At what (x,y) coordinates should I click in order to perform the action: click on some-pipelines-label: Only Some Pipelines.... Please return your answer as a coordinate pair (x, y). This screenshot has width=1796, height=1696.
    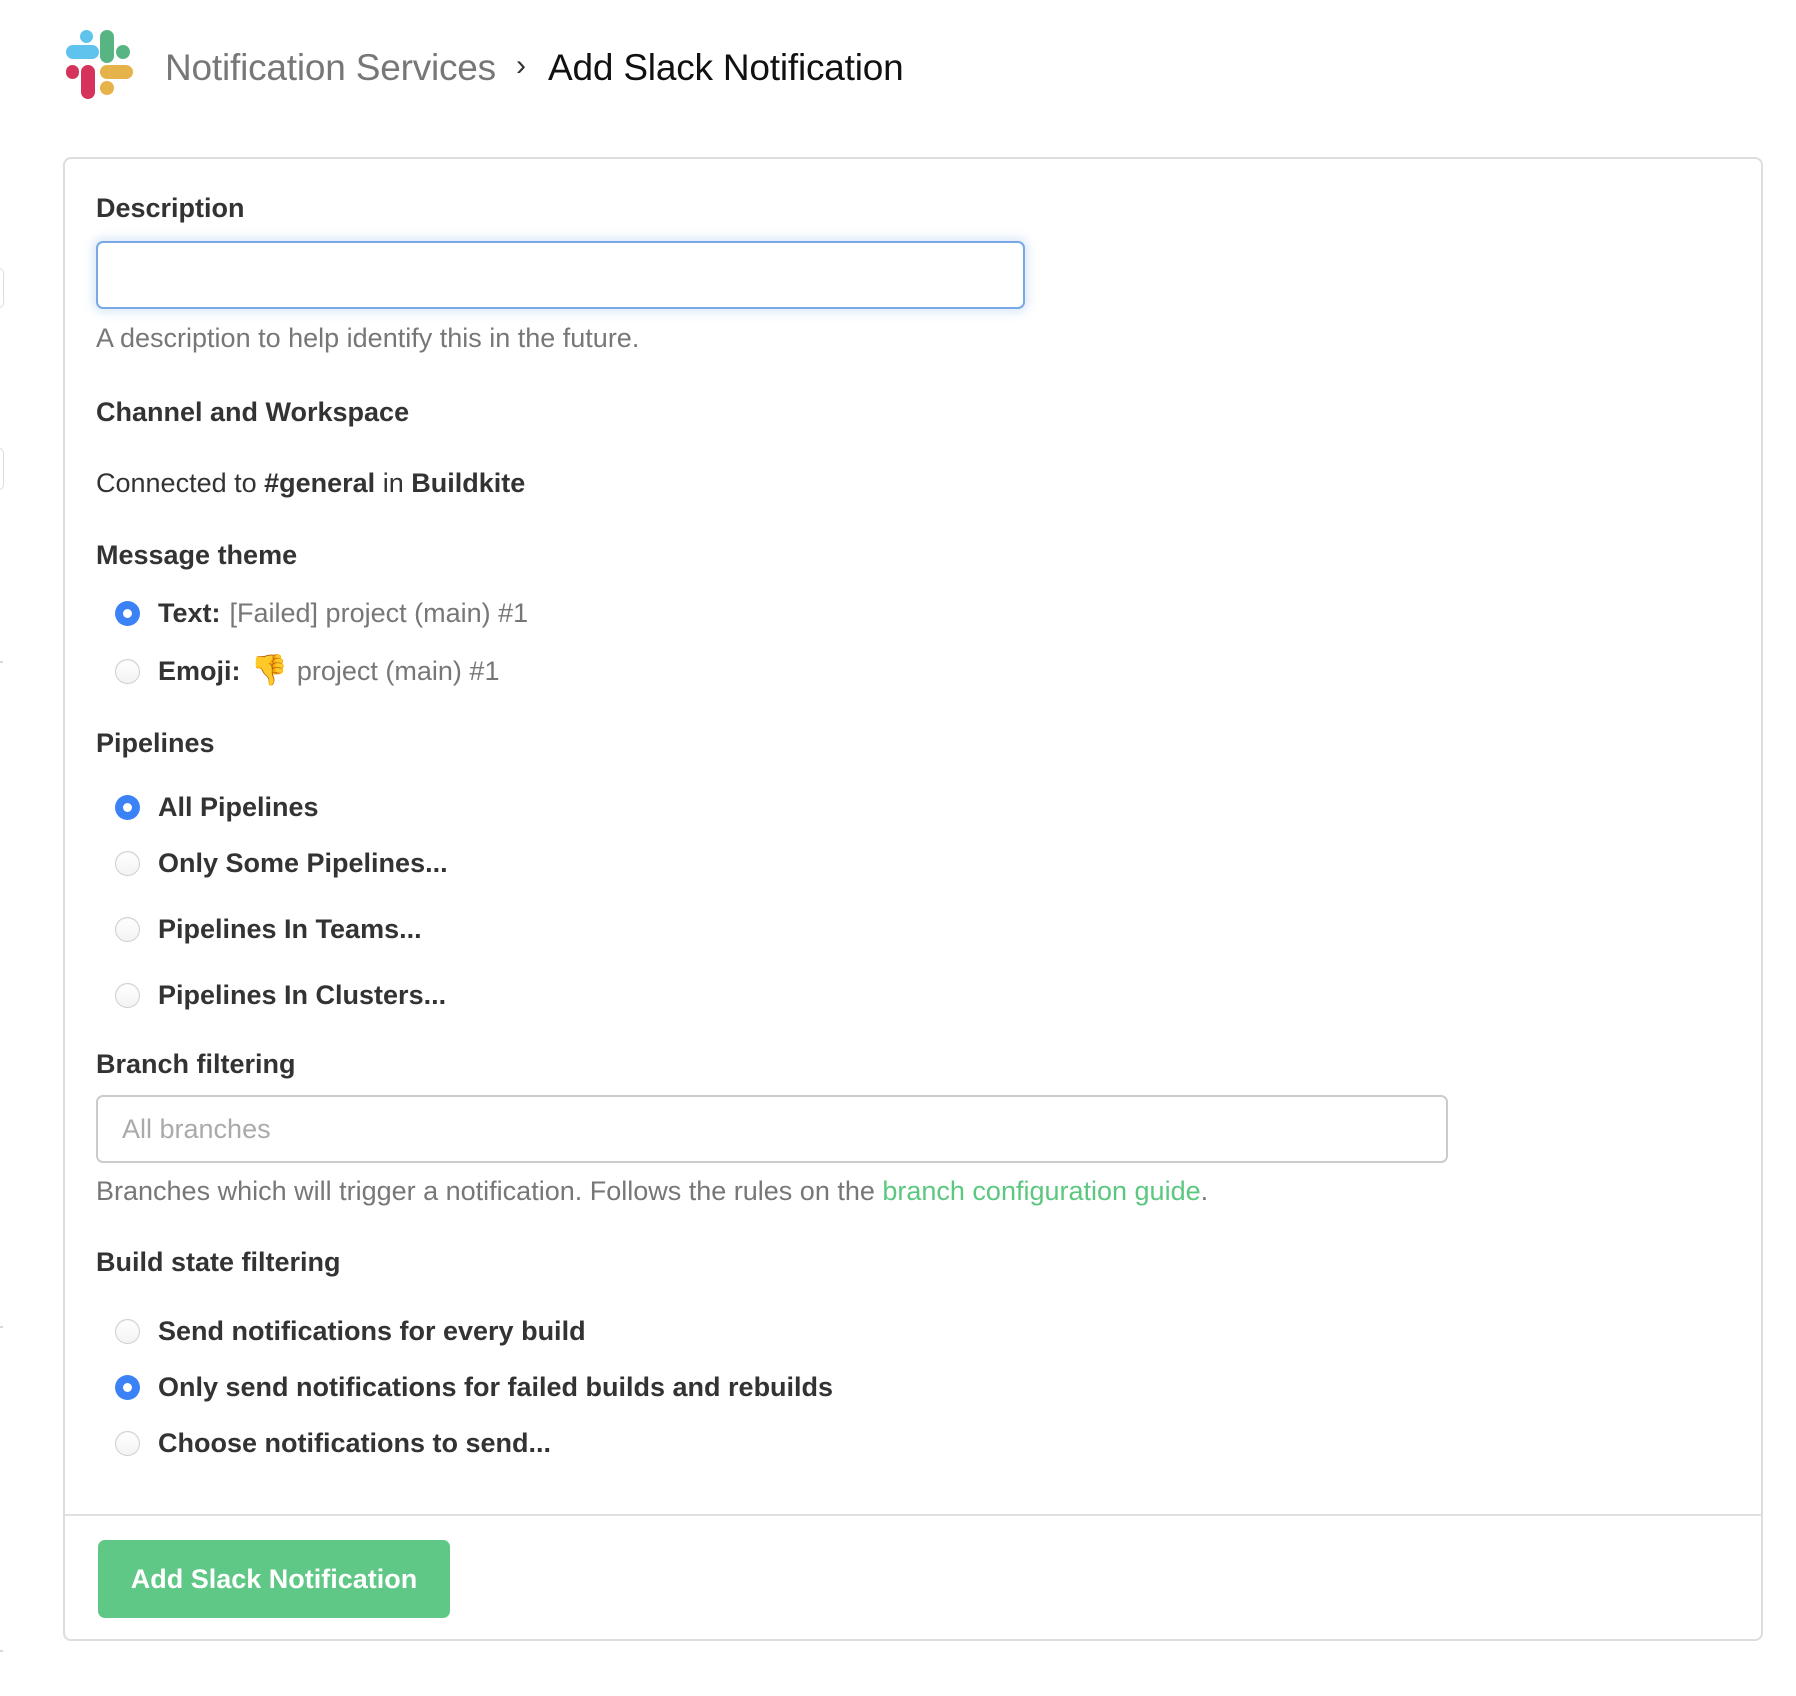
    Looking at the image, I should click on (303, 862).